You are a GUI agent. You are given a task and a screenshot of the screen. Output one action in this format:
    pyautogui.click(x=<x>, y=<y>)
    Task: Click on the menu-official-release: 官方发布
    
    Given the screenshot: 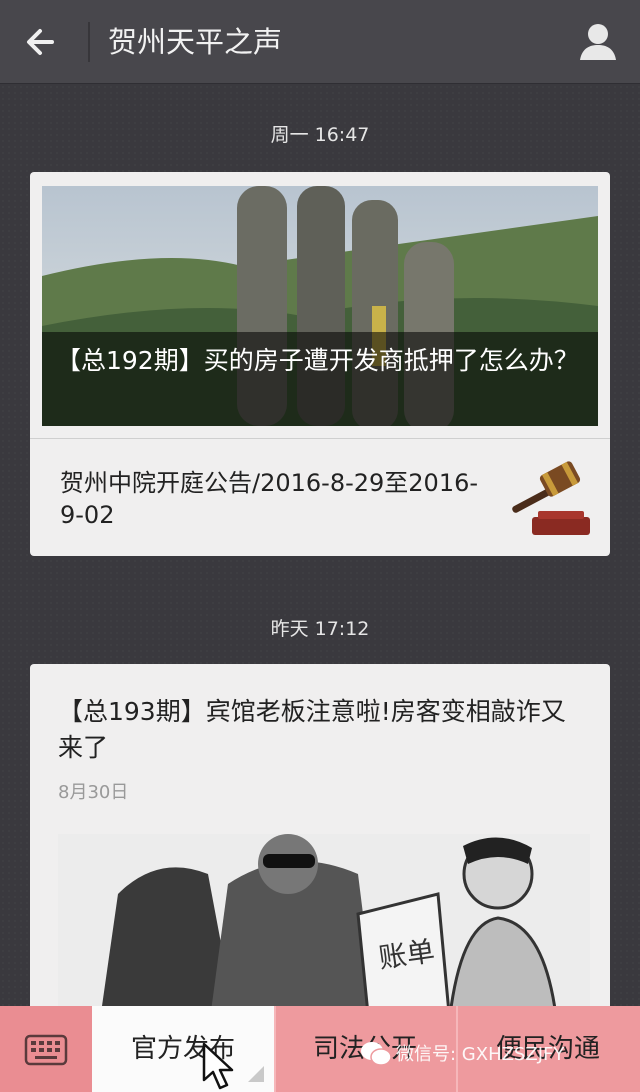 What is the action you would take?
    pyautogui.click(x=183, y=1049)
    